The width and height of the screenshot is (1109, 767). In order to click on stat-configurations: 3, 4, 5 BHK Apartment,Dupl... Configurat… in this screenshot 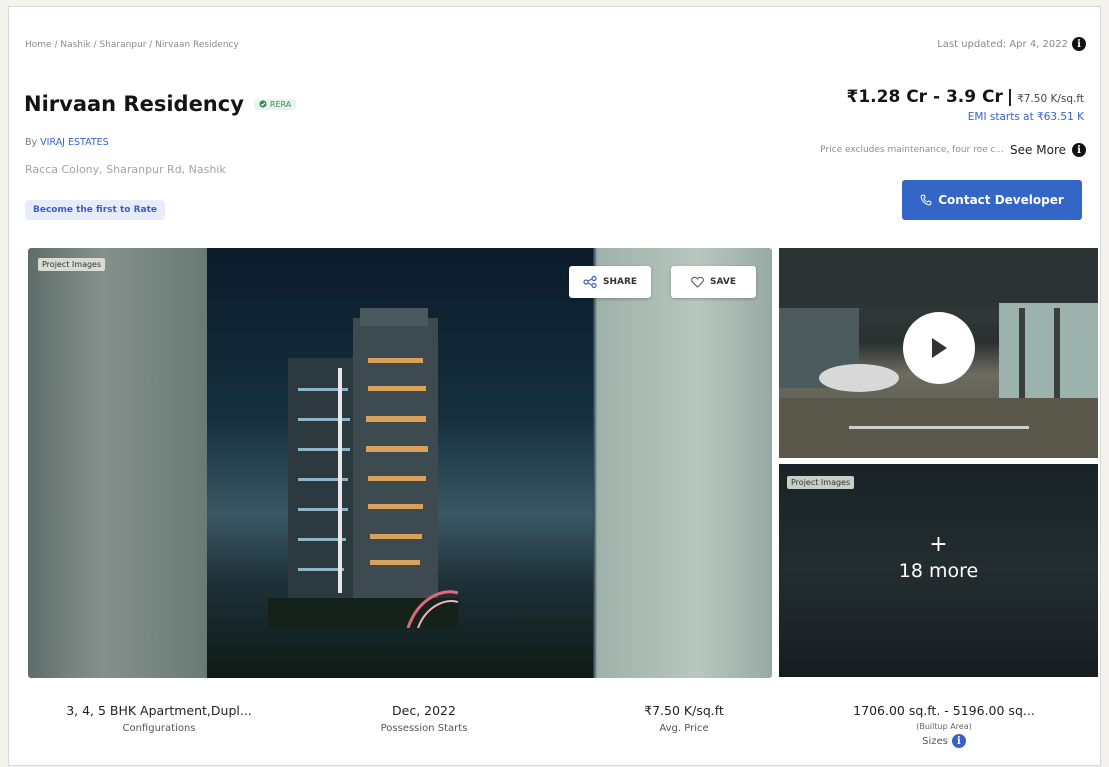, I will do `click(159, 718)`.